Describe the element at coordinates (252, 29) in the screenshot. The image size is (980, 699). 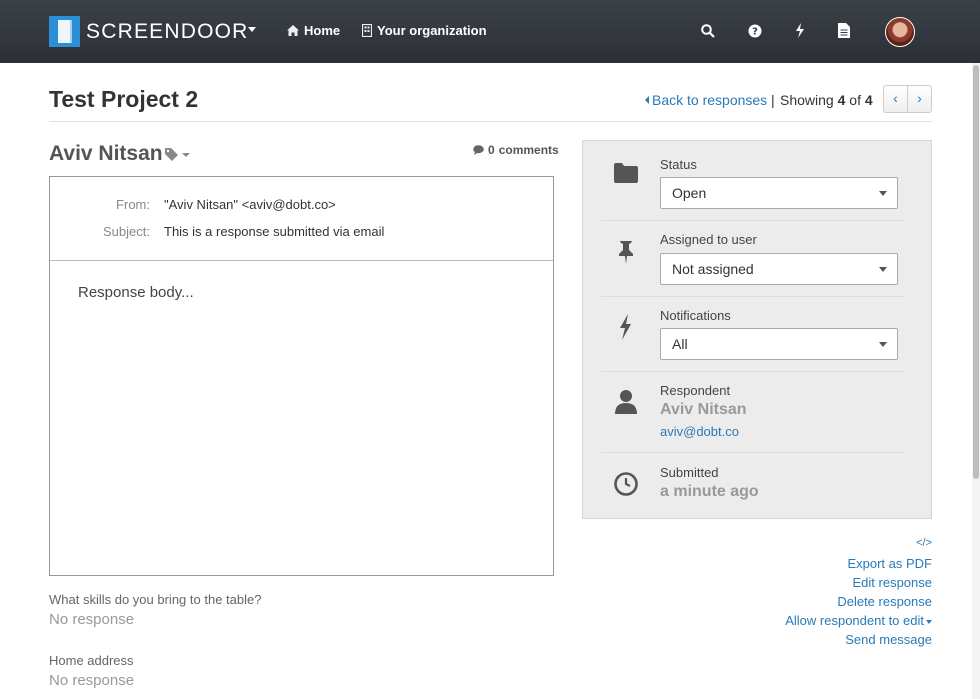
I see `brand-menu-caret-icon` at that location.